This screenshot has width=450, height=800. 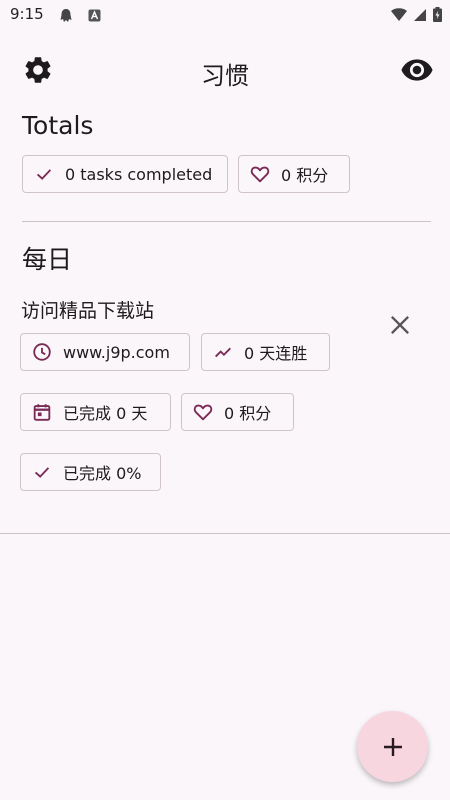 I want to click on reminder-chip: www.j9p.com, so click(x=105, y=352).